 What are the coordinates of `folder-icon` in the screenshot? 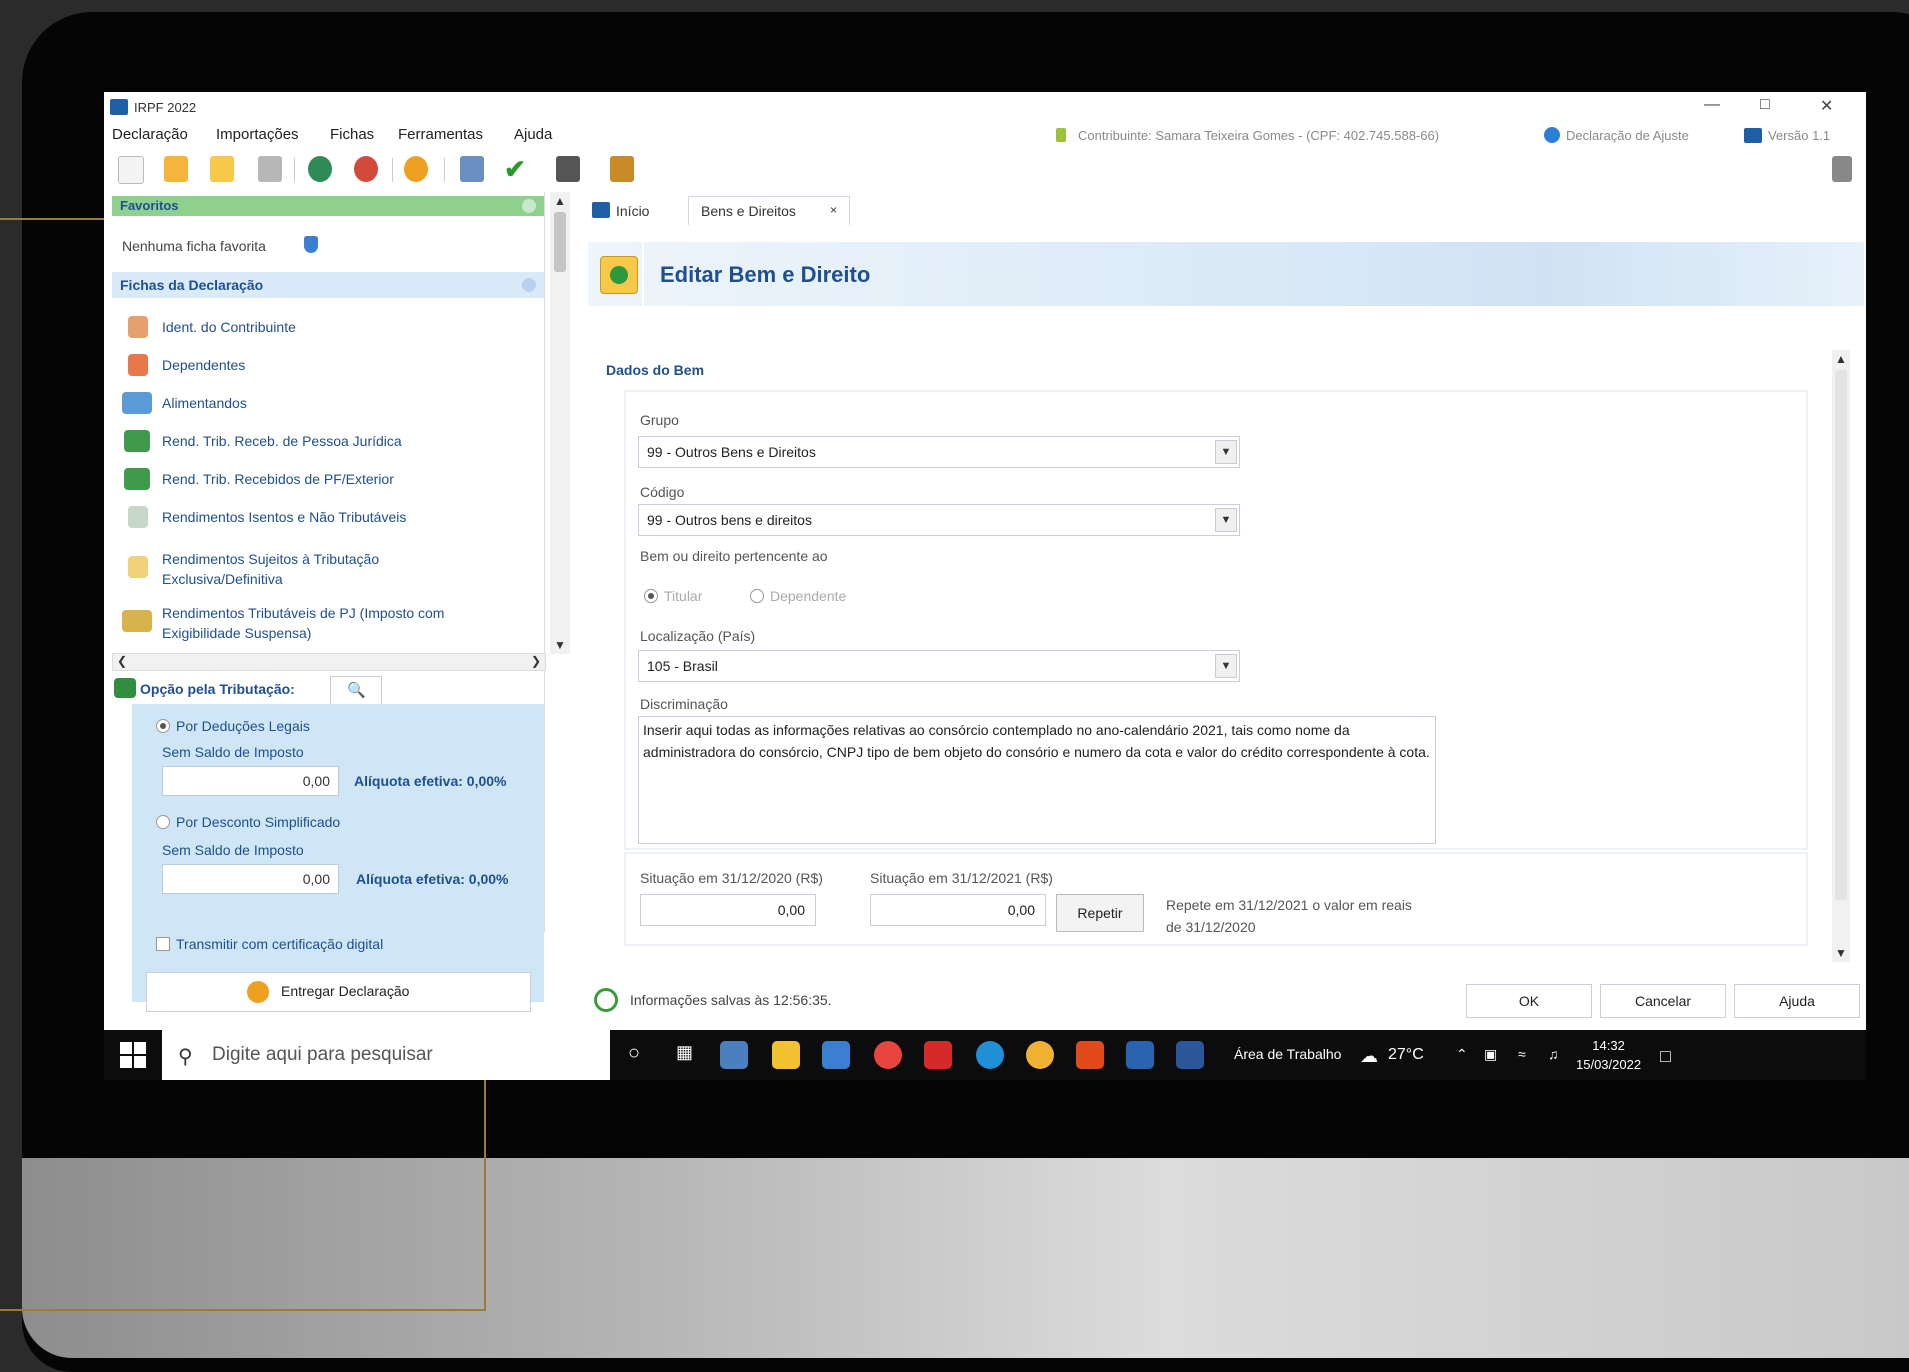 It's located at (222, 169).